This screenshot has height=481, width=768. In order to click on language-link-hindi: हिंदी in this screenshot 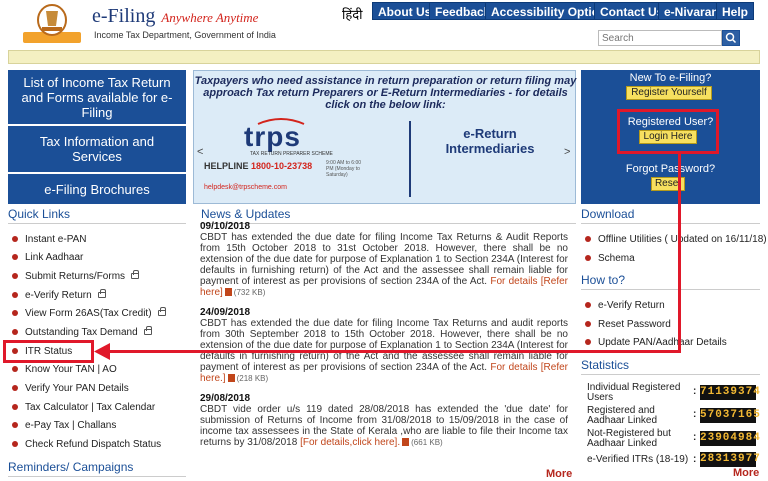, I will do `click(352, 14)`.